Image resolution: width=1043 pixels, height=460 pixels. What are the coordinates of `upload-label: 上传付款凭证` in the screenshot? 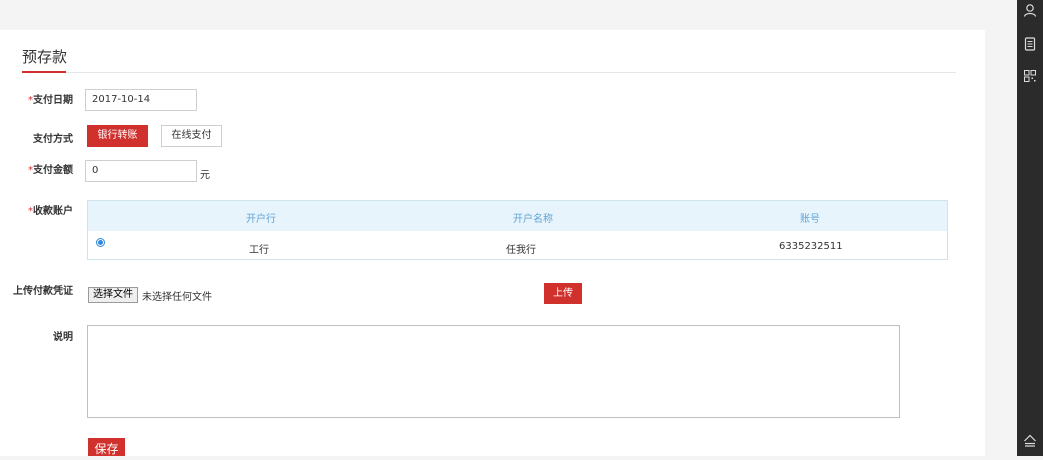 It's located at (43, 291).